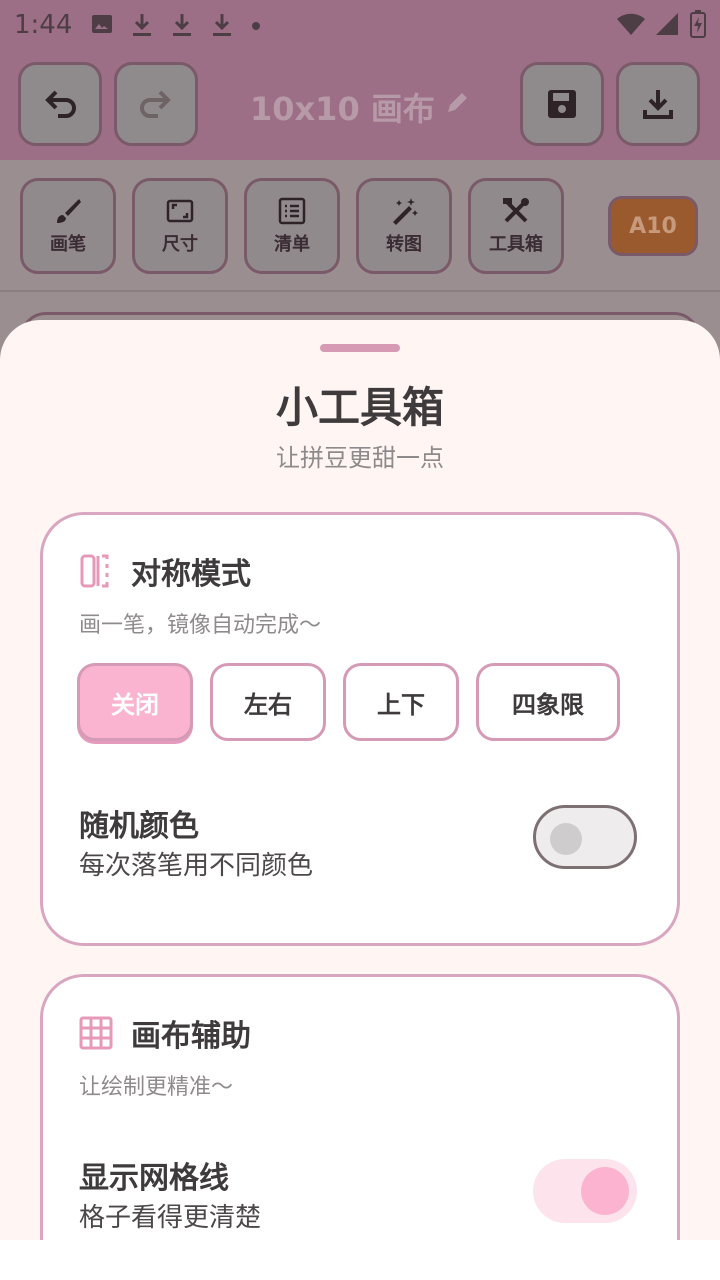 This screenshot has height=1280, width=720. Describe the element at coordinates (457, 103) in the screenshot. I see `edit-pencil-icon` at that location.